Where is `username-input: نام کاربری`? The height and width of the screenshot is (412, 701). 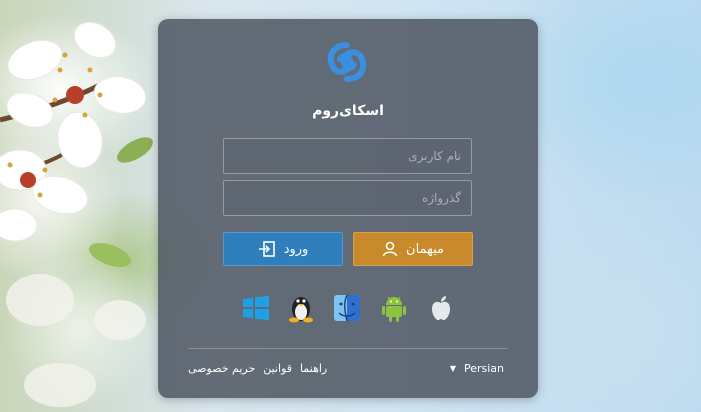 username-input: نام کاربری is located at coordinates (347, 156).